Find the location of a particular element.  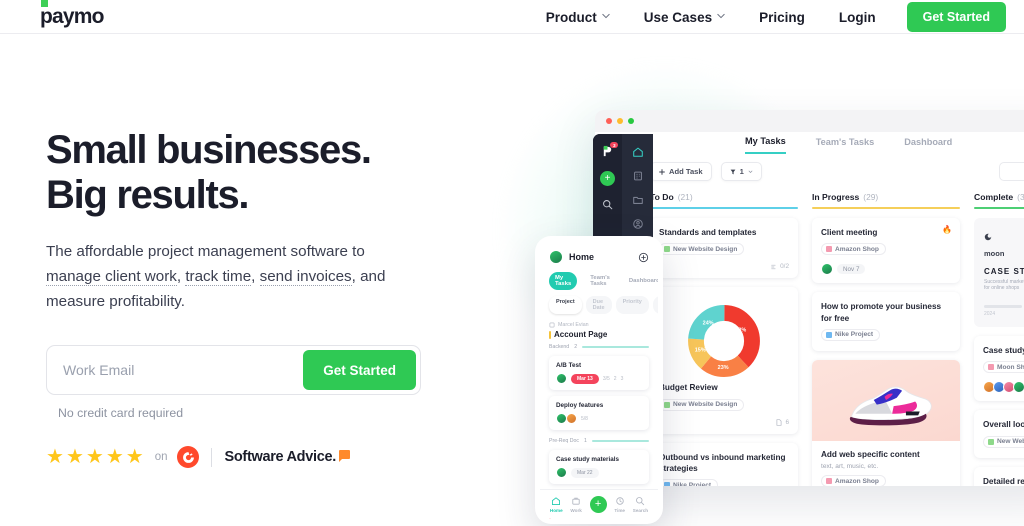

column-rule is located at coordinates (724, 208).